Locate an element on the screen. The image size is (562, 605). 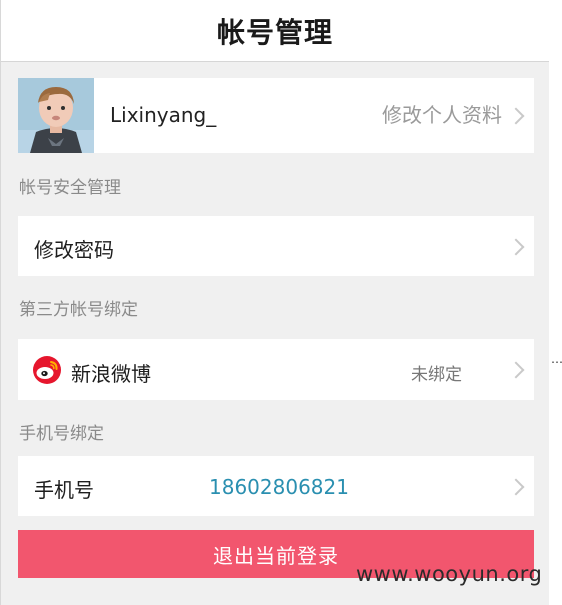
weibo-label: 新浪微博 is located at coordinates (111, 374).